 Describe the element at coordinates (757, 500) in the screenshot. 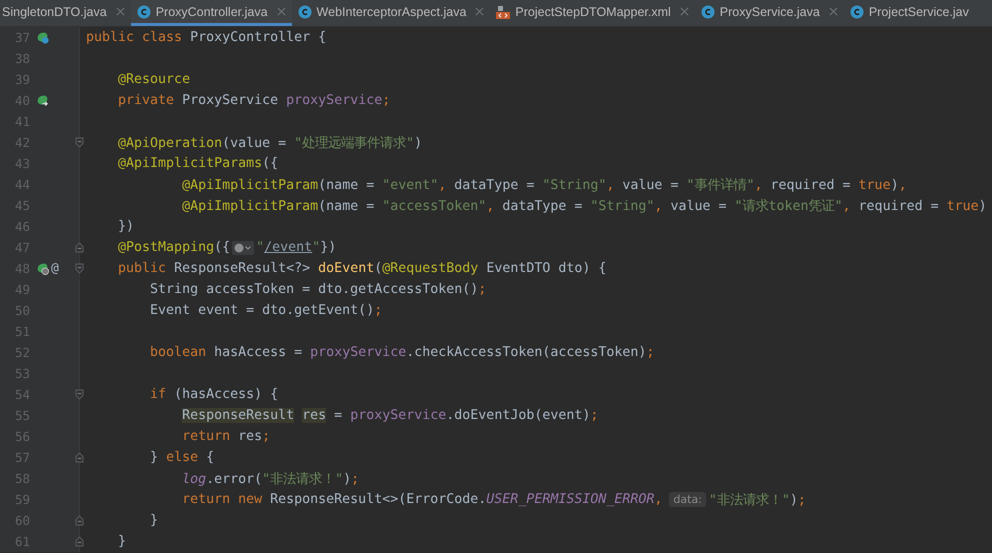

I see `code-text: "非法请求！");` at that location.